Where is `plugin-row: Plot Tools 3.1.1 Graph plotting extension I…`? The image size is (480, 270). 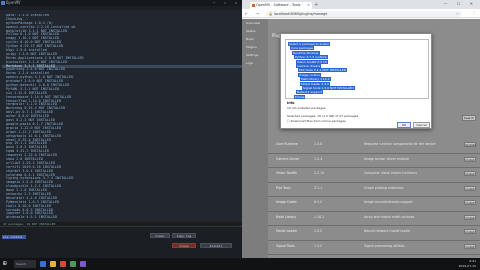
plugin-row: Plot Tools 3.1.1 Graph plotting extension I… is located at coordinates (374, 190).